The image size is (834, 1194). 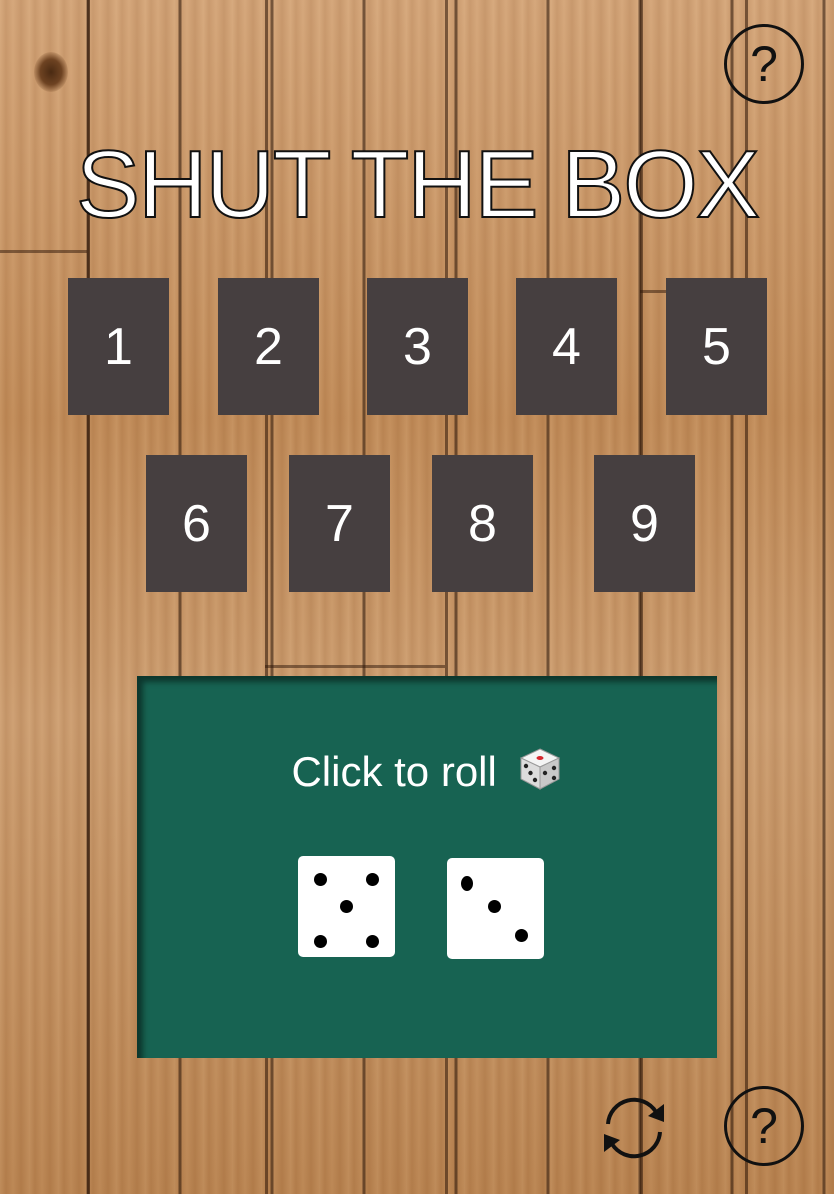 I want to click on refresh-icon, so click(x=634, y=1128).